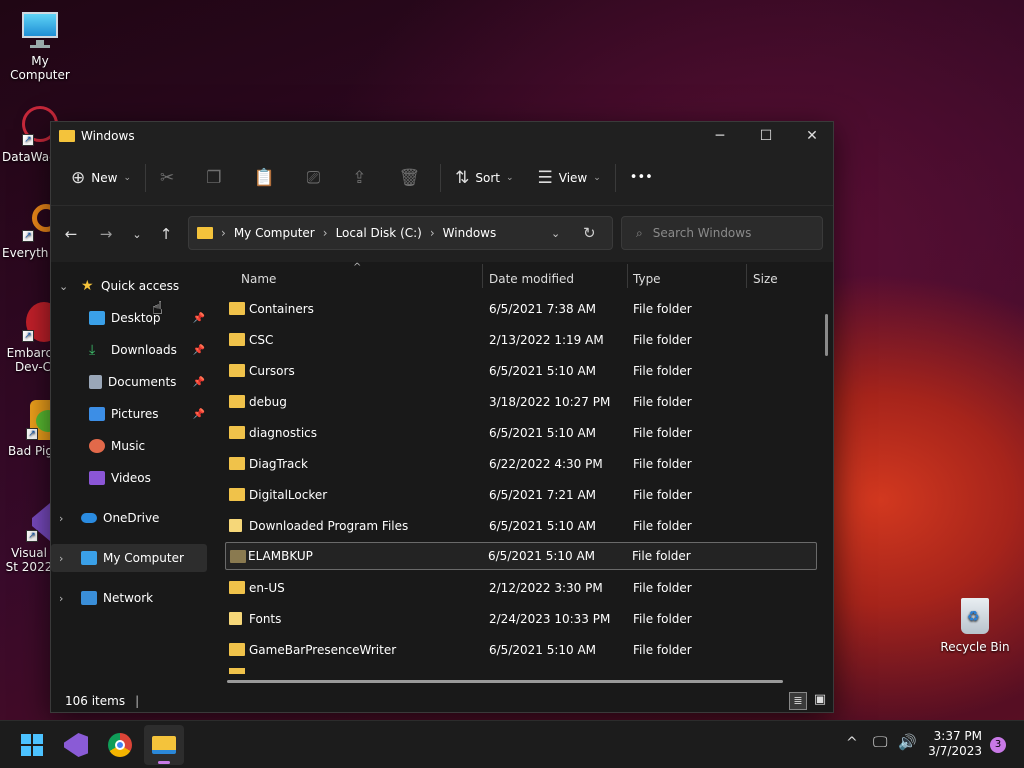  What do you see at coordinates (129, 318) in the screenshot?
I see `sidebar-item-desktop: Desktop 📌` at bounding box center [129, 318].